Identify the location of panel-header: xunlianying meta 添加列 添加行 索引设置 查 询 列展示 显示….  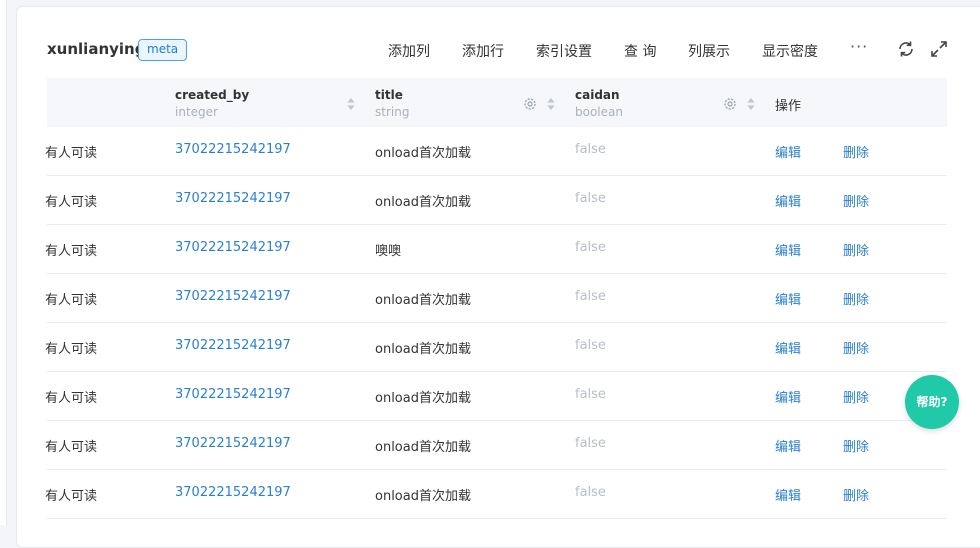
(498, 42).